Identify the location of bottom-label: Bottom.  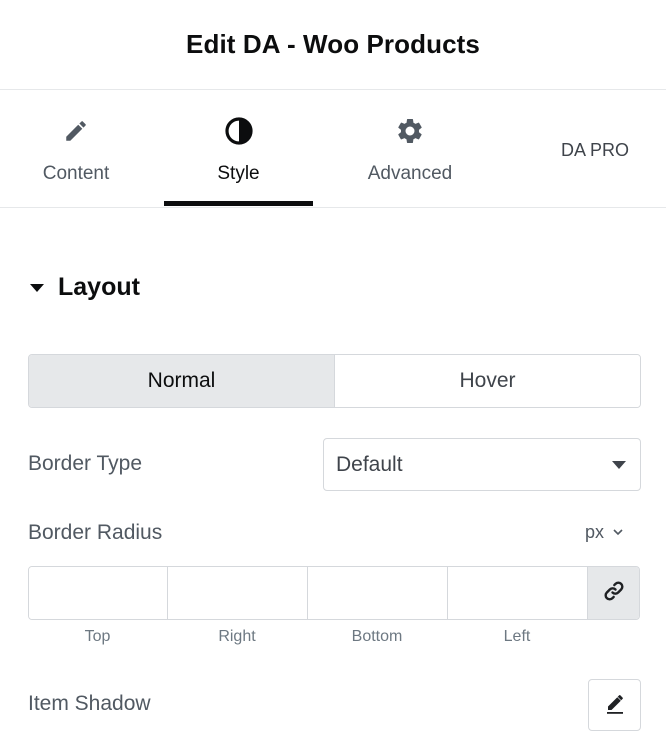
(377, 636).